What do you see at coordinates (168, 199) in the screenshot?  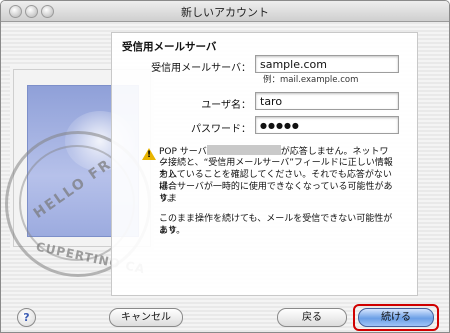 I see `warning-line-5: す。` at bounding box center [168, 199].